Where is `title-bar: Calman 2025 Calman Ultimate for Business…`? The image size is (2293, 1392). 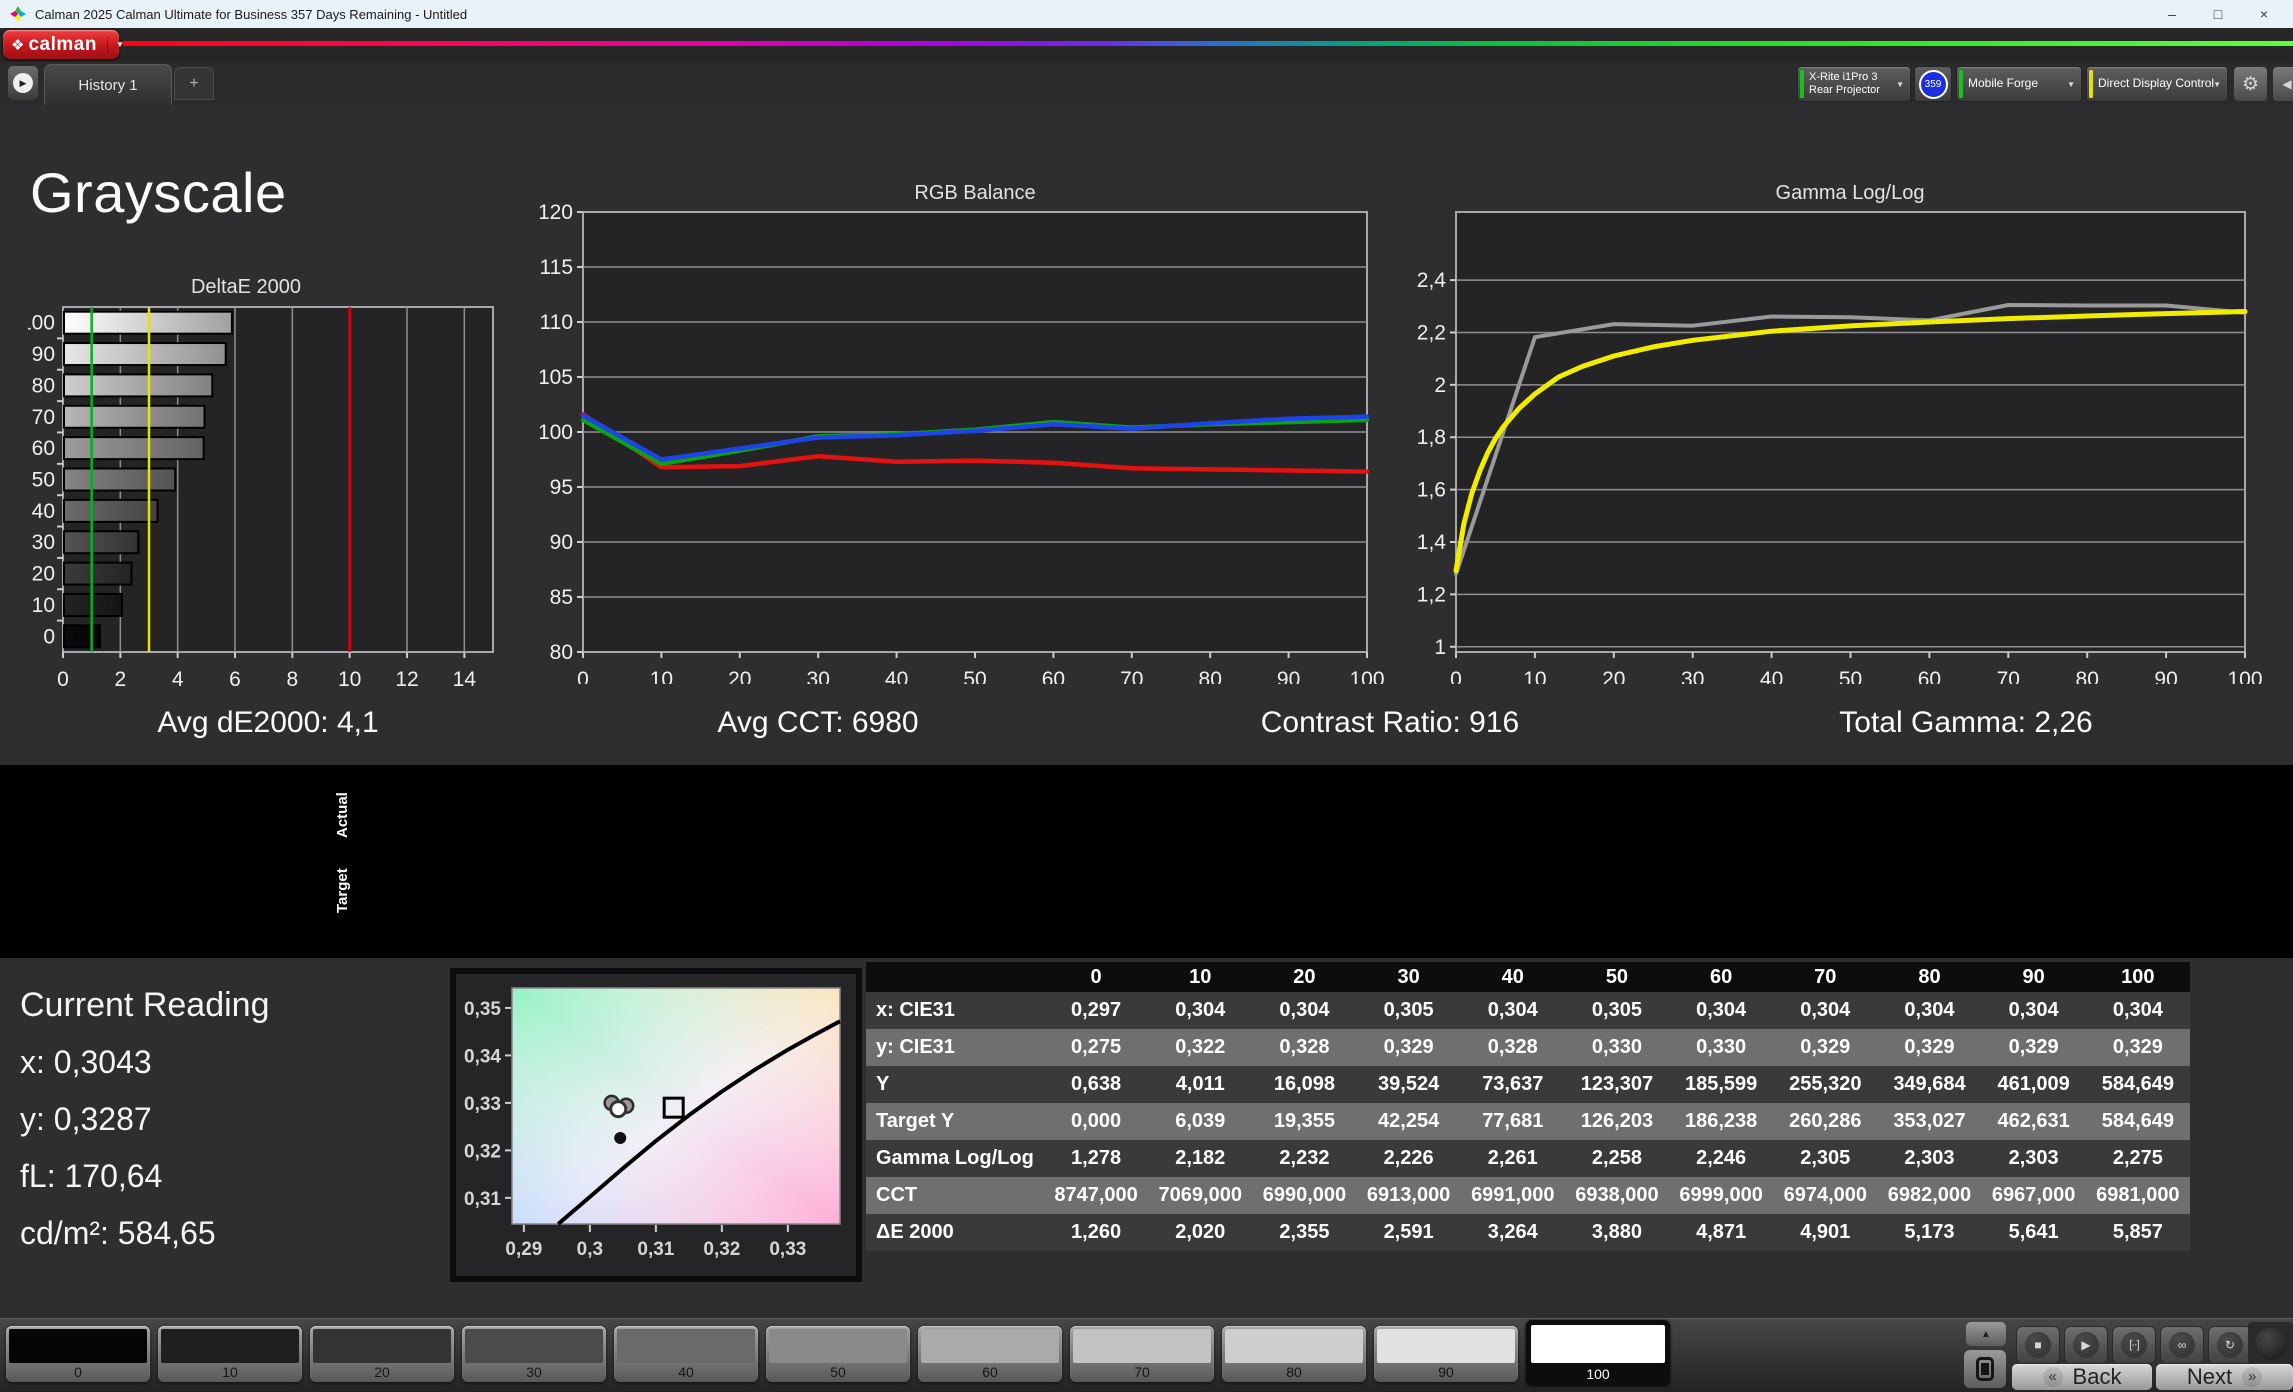 title-bar: Calman 2025 Calman Ultimate for Business… is located at coordinates (1146, 14).